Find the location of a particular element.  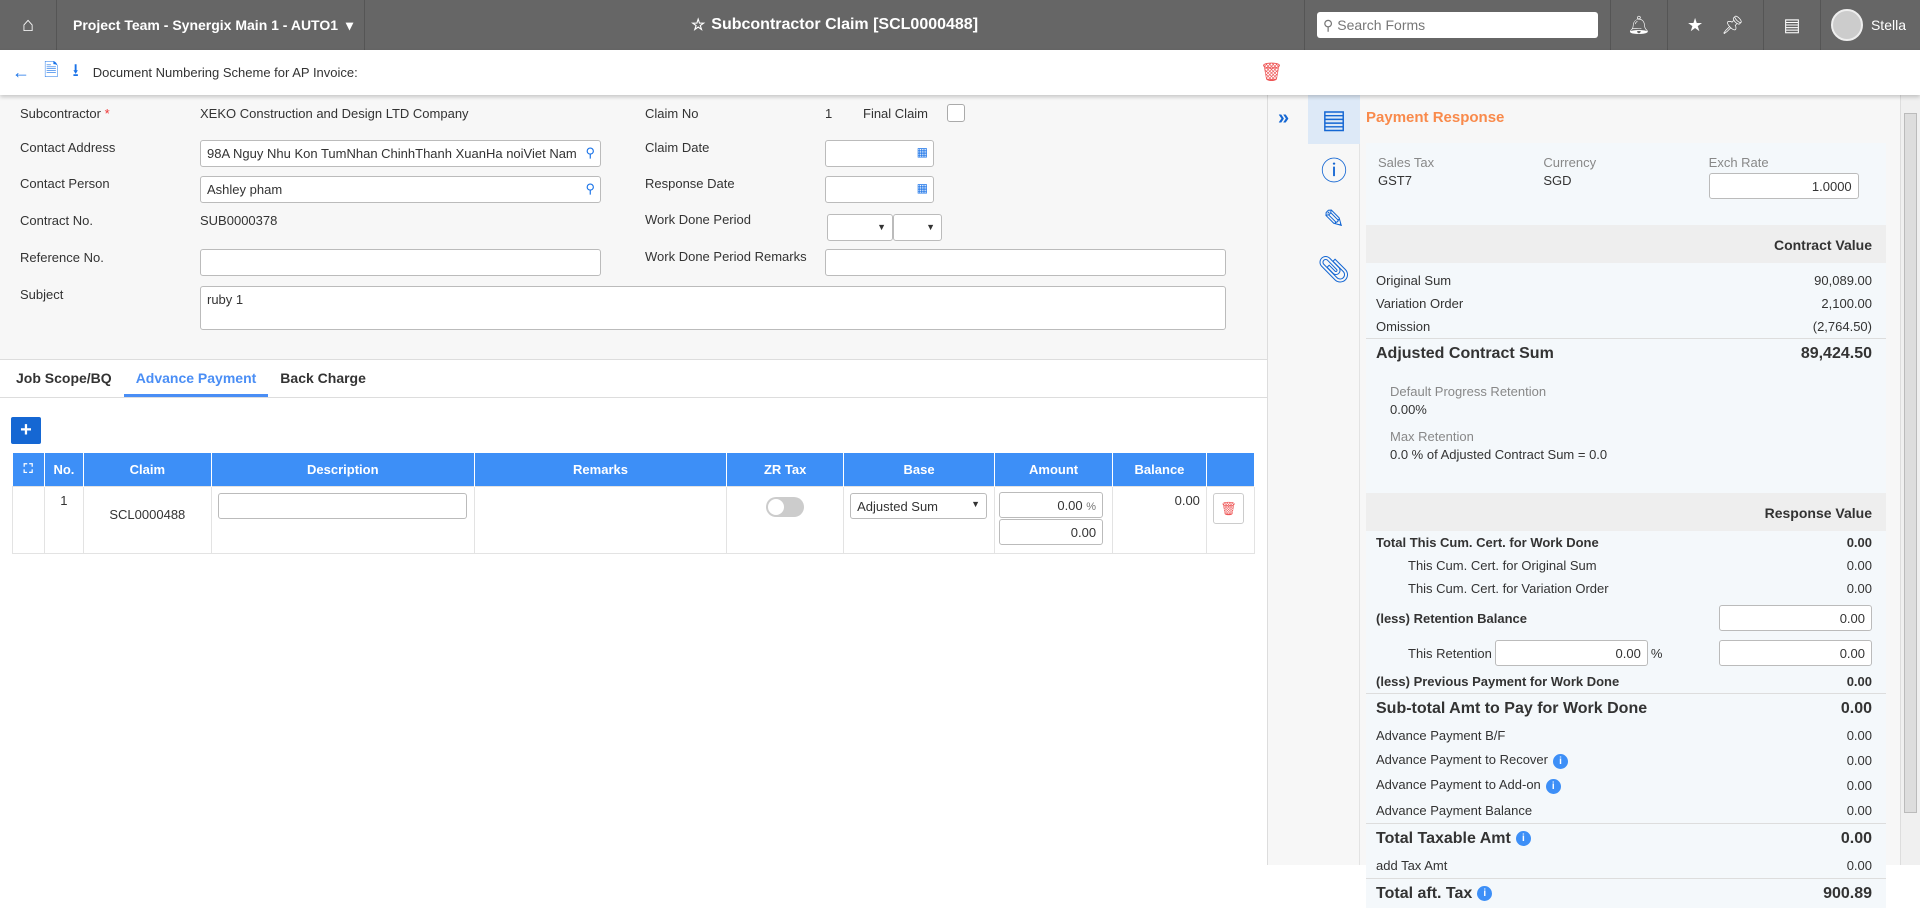

user-menu: Stella is located at coordinates (1870, 25).